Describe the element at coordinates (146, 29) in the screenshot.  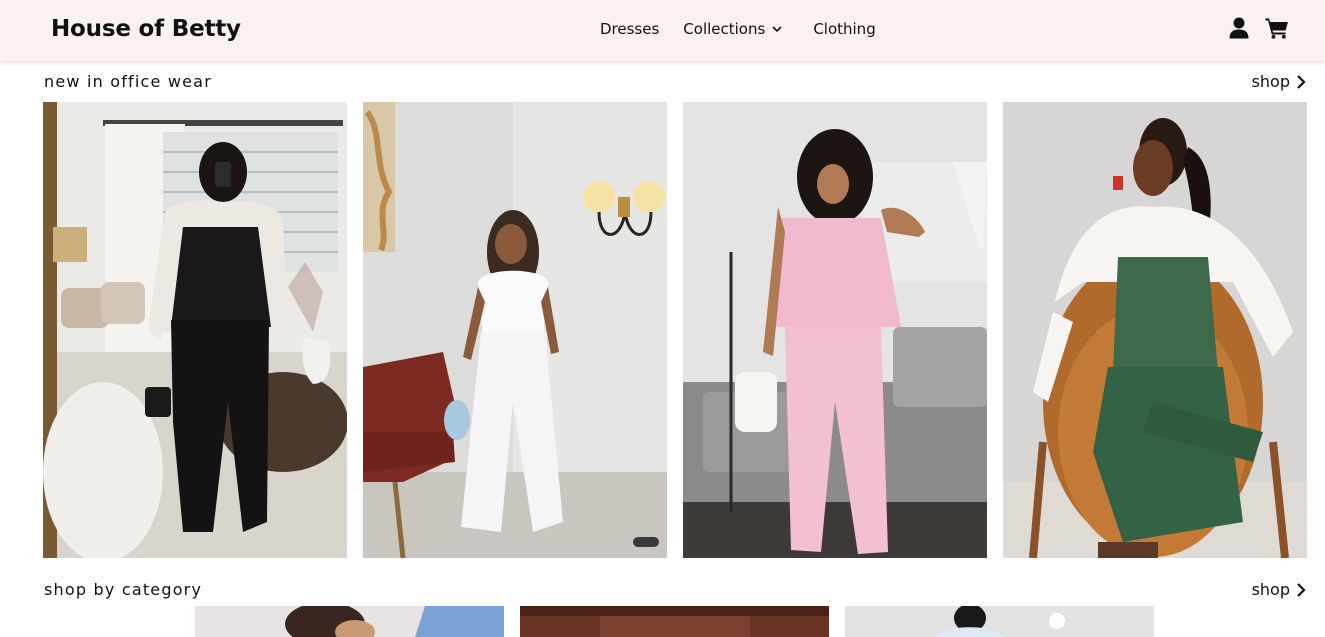
I see `brand-logo: House of Betty` at that location.